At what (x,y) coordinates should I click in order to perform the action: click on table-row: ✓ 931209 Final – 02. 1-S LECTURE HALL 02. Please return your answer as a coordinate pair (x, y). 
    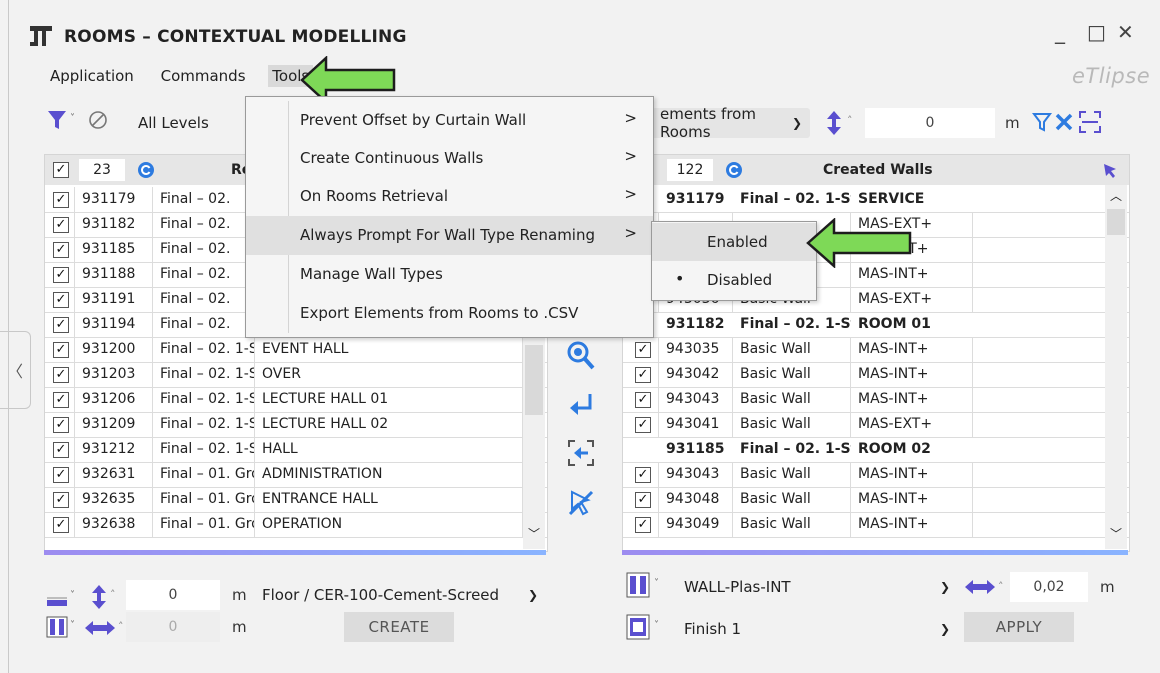
    Looking at the image, I should click on (296, 425).